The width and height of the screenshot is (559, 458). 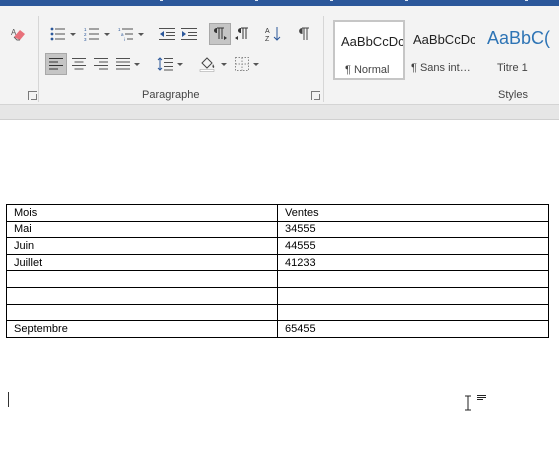 I want to click on svg-text: 3, so click(x=85, y=39).